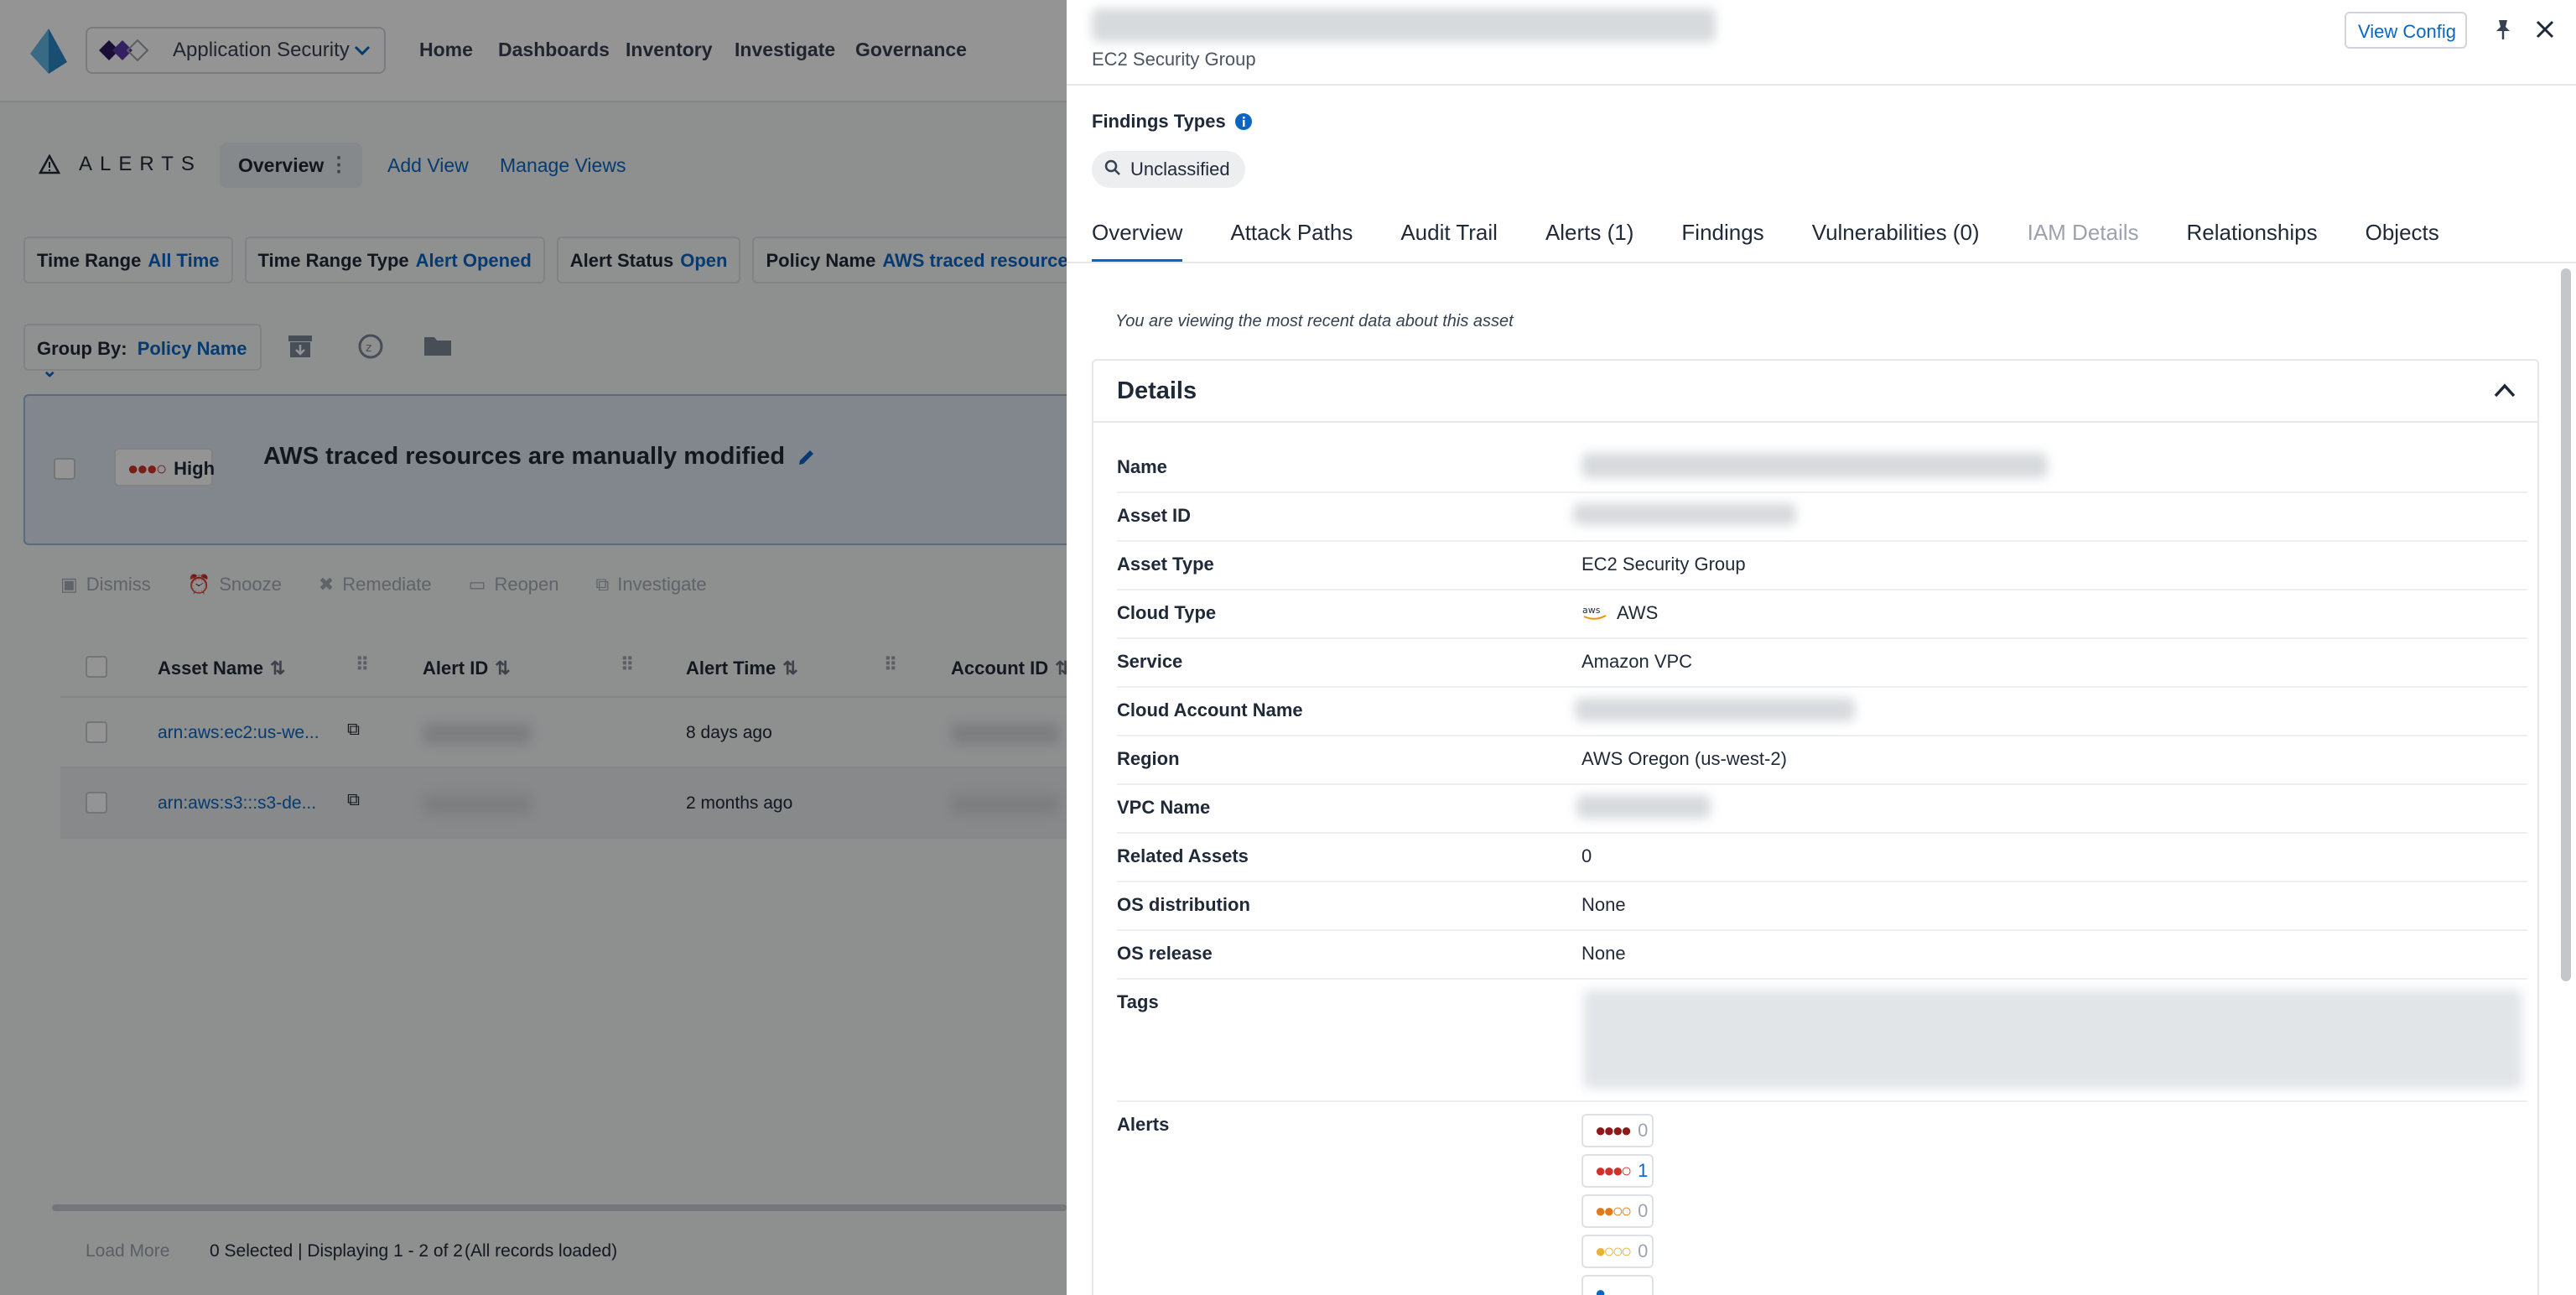 The width and height of the screenshot is (2576, 1295). I want to click on vertical-scrollbar, so click(2566, 624).